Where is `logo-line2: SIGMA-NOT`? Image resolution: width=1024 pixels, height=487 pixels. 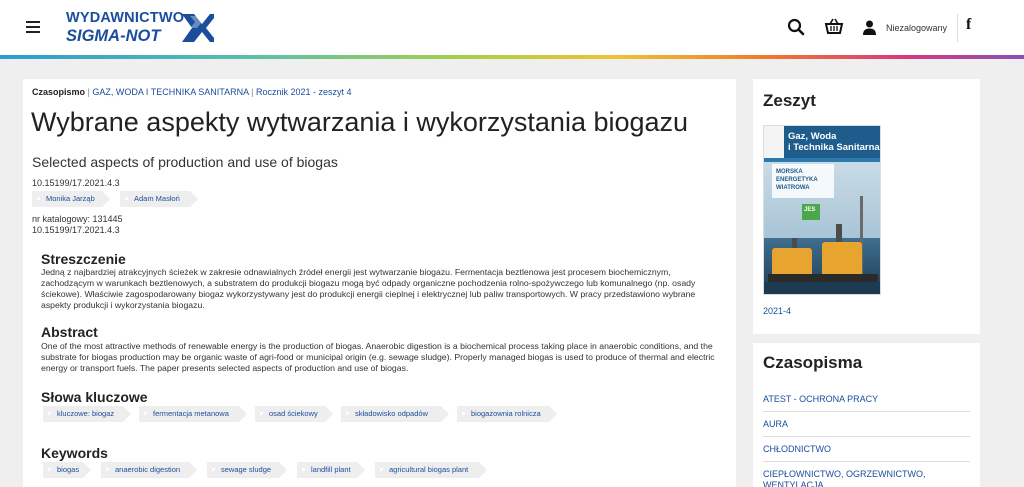
logo-line2: SIGMA-NOT is located at coordinates (113, 36).